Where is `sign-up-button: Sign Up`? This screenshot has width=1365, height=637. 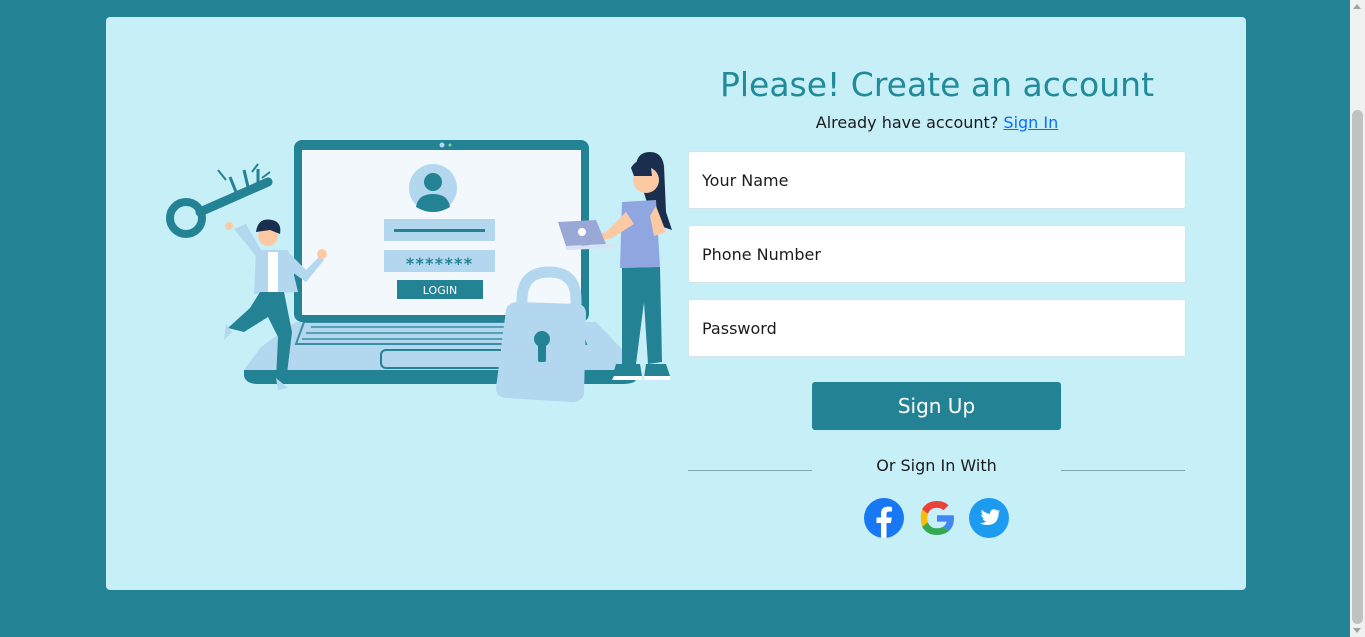
sign-up-button: Sign Up is located at coordinates (936, 406).